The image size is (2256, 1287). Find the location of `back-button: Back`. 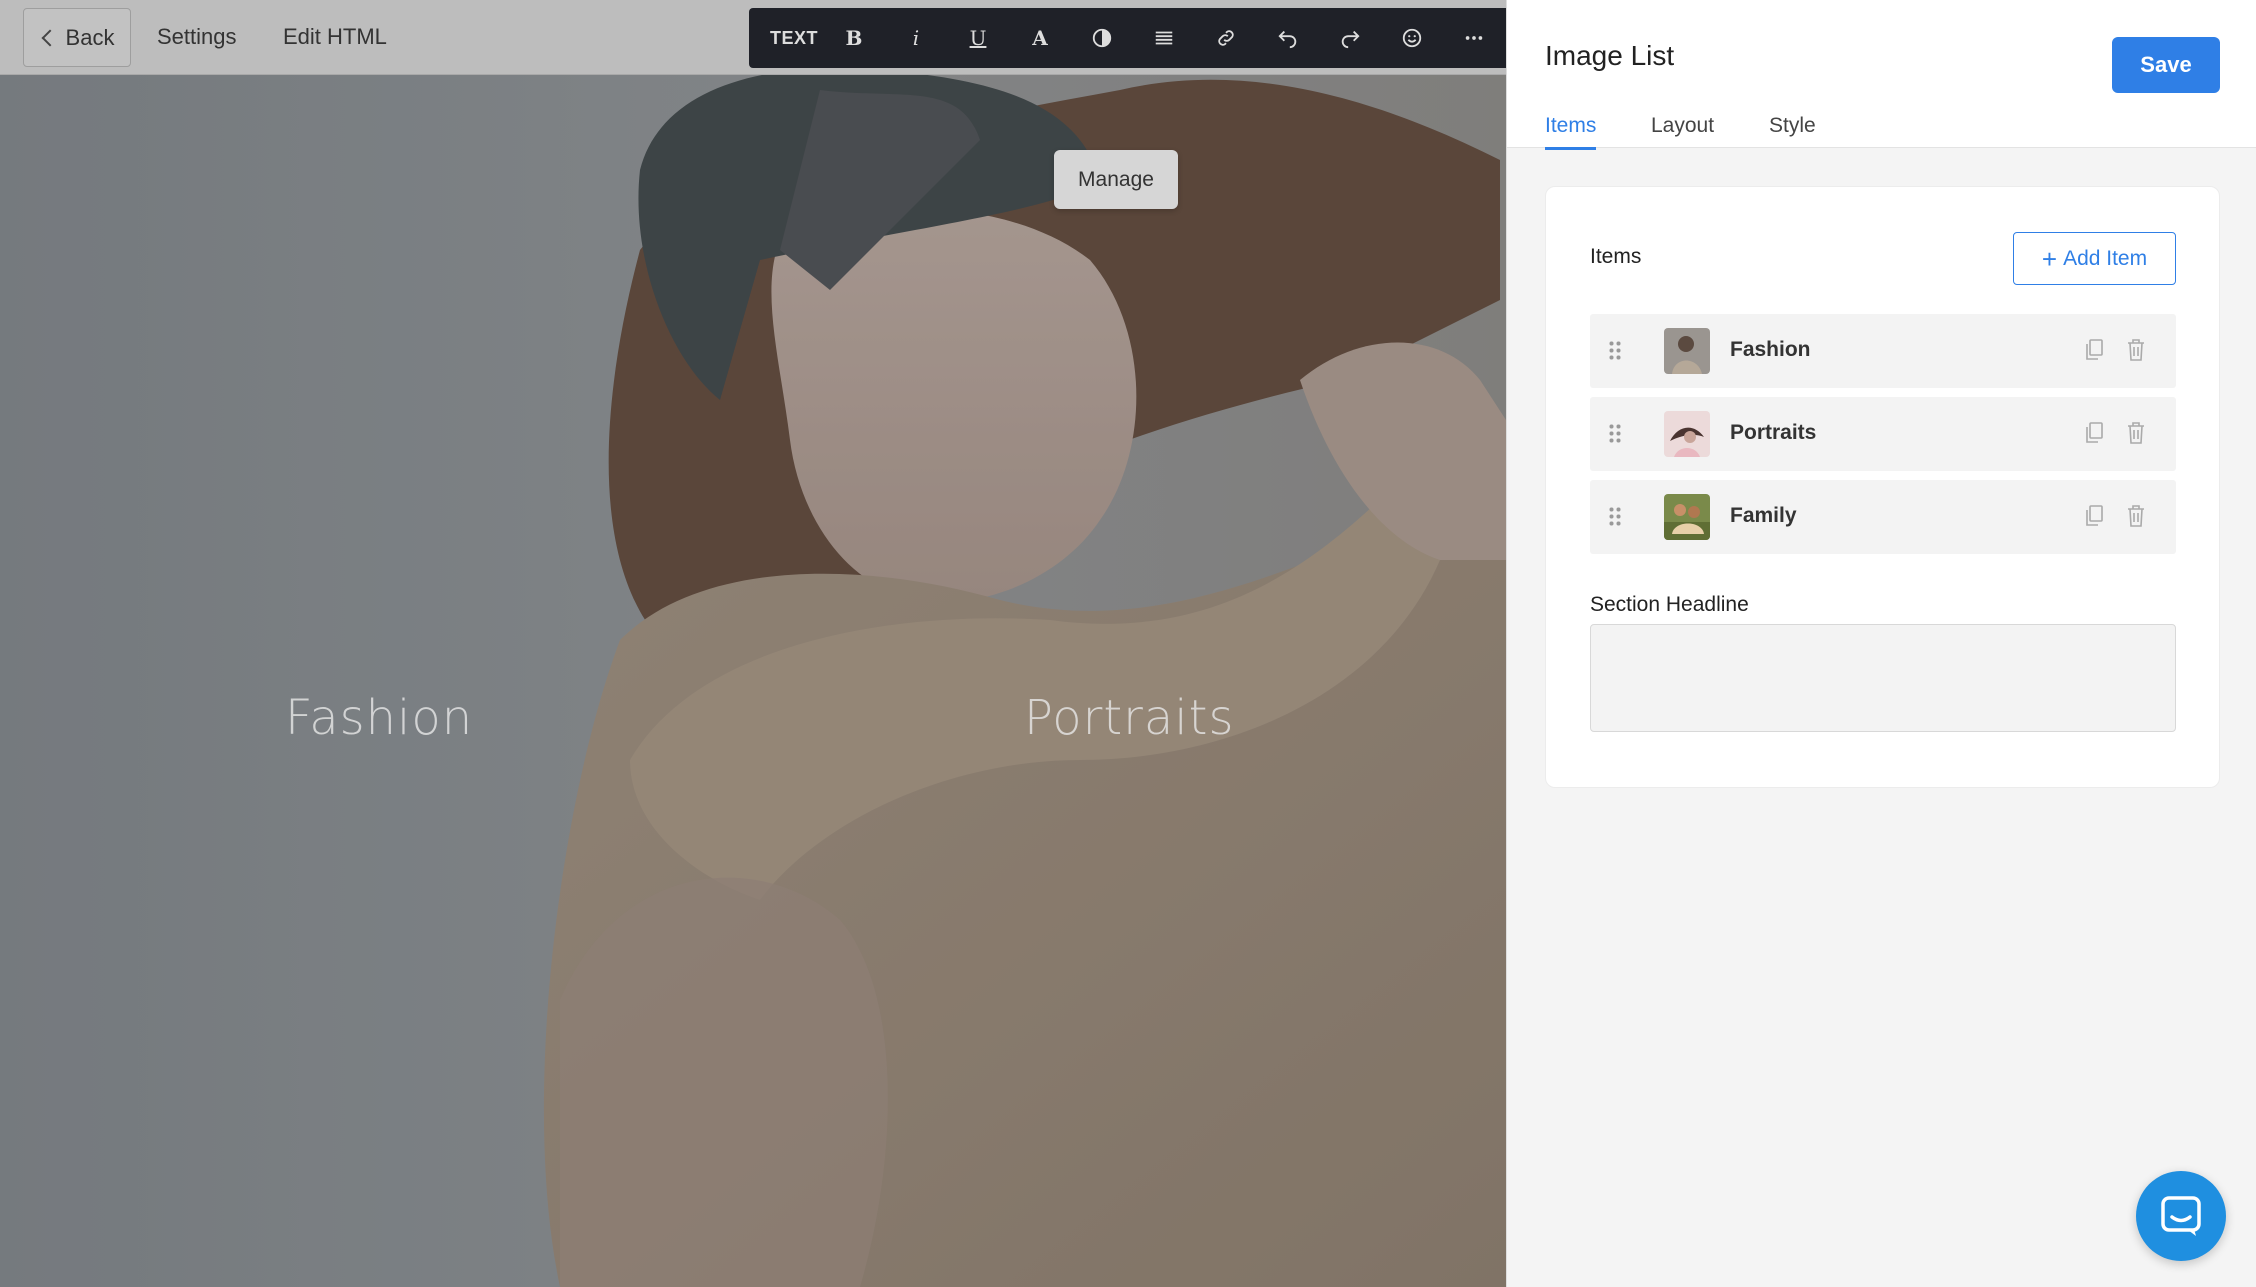

back-button: Back is located at coordinates (77, 37).